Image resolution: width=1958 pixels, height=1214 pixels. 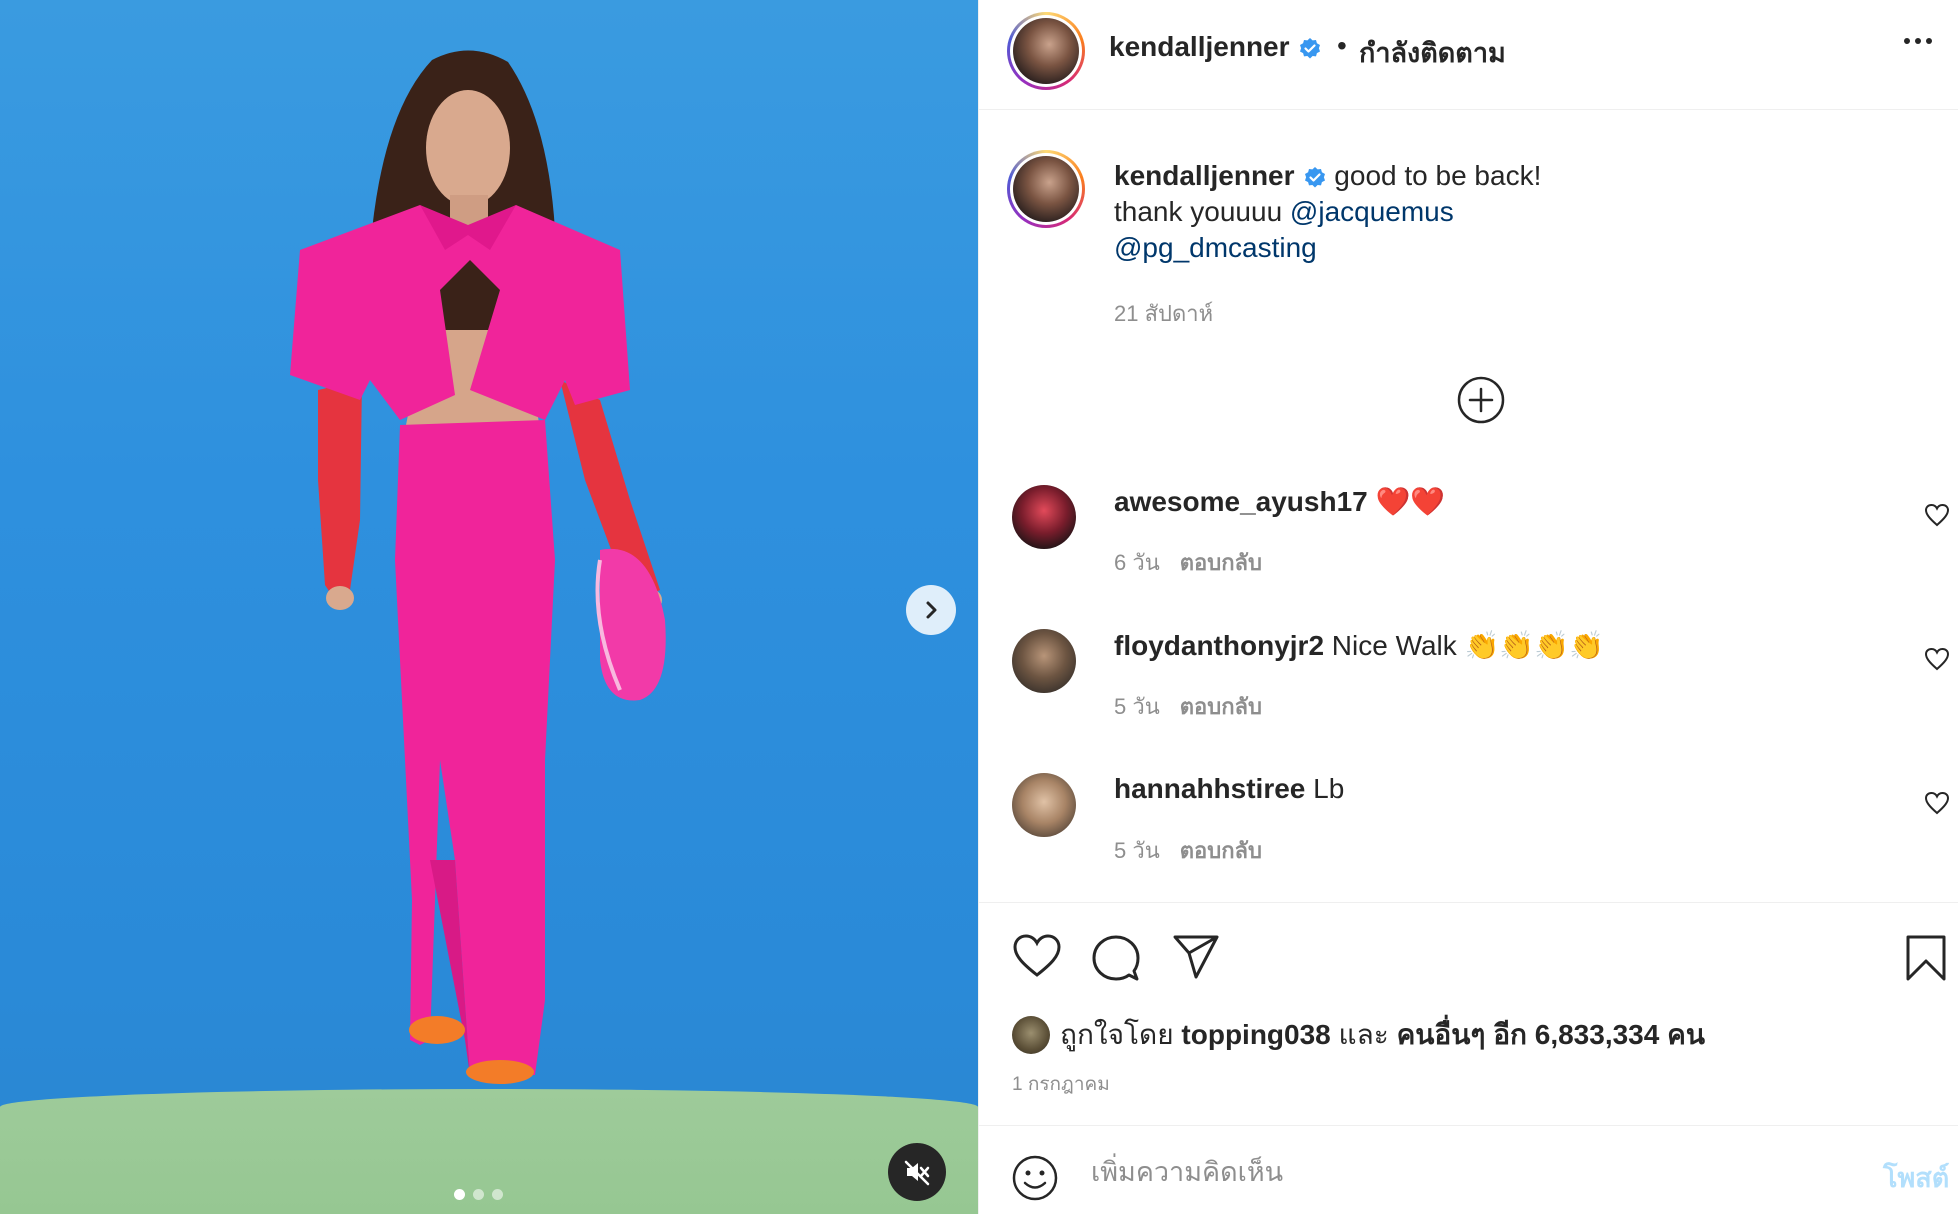 I want to click on comment-body: awesome_ayush17 ❤️❤️, so click(x=1279, y=501).